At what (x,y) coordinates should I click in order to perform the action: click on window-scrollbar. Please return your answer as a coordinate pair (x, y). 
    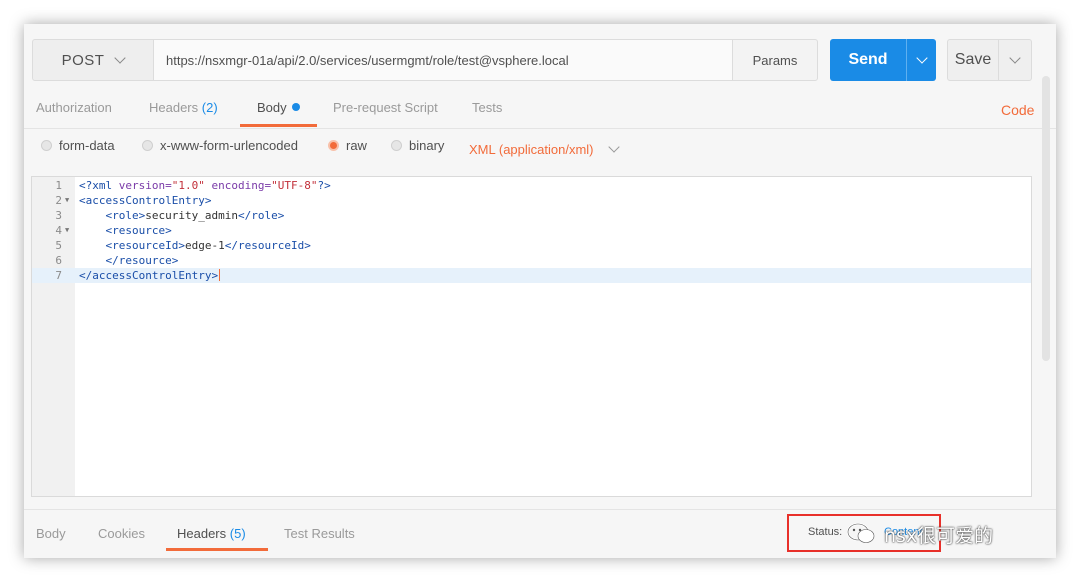
    Looking at the image, I should click on (1046, 218).